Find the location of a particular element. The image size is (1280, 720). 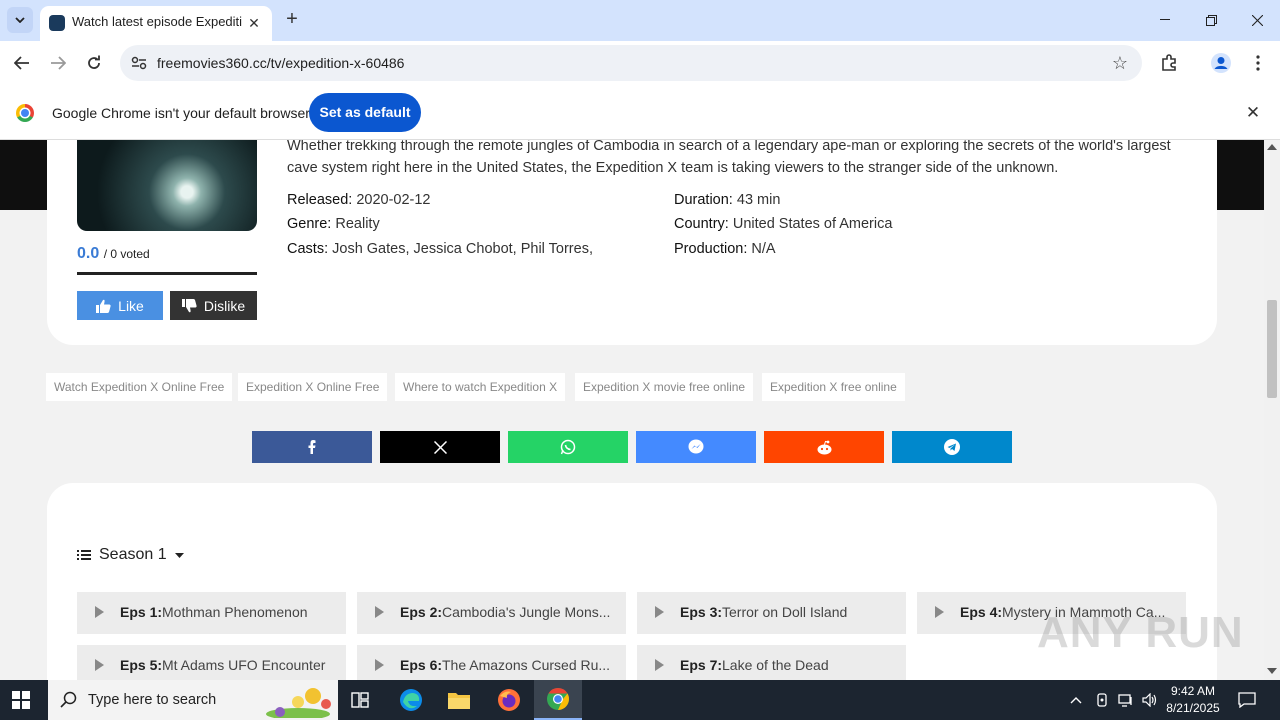

task-view-icon is located at coordinates (360, 700).